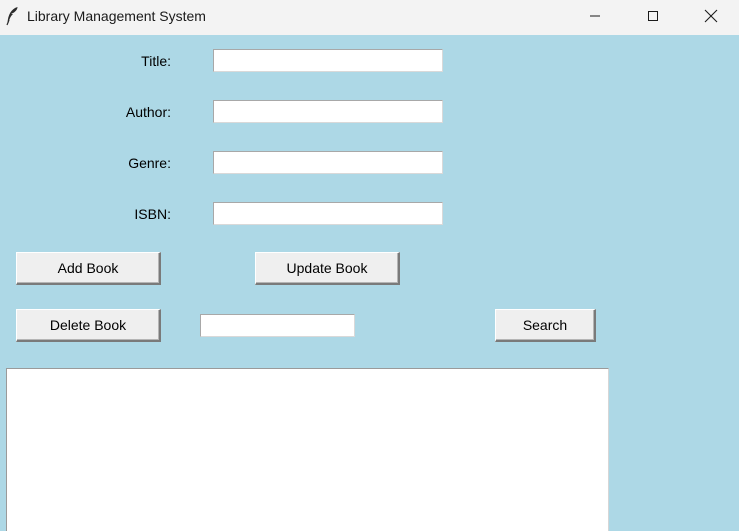  I want to click on update-book-button: Update Book, so click(327, 268).